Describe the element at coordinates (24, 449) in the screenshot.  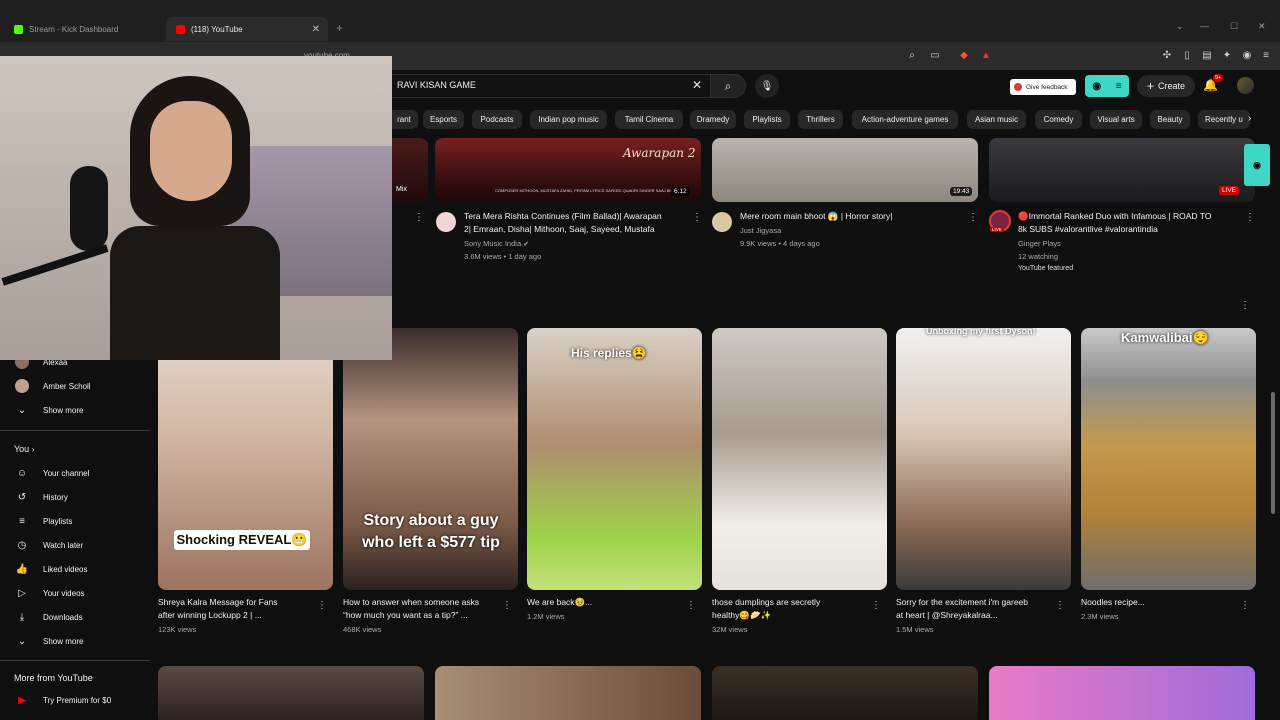
I see `you-section-header: You ›` at that location.